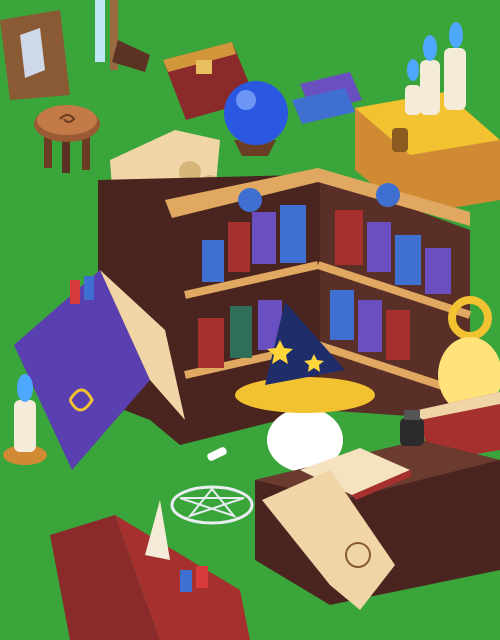  What do you see at coordinates (250, 200) in the screenshot?
I see `shelf-gem-icon` at bounding box center [250, 200].